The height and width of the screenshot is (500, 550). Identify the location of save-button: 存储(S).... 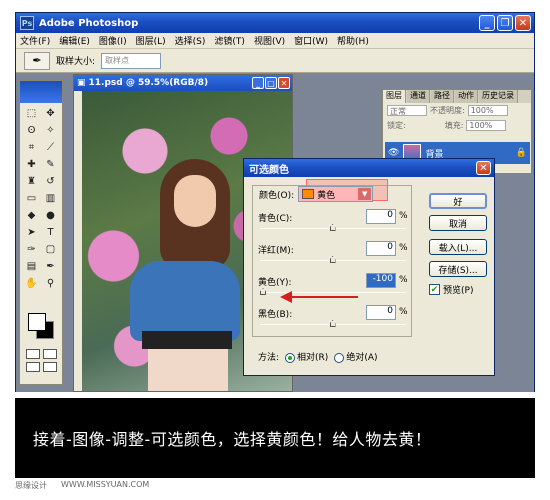
(458, 269).